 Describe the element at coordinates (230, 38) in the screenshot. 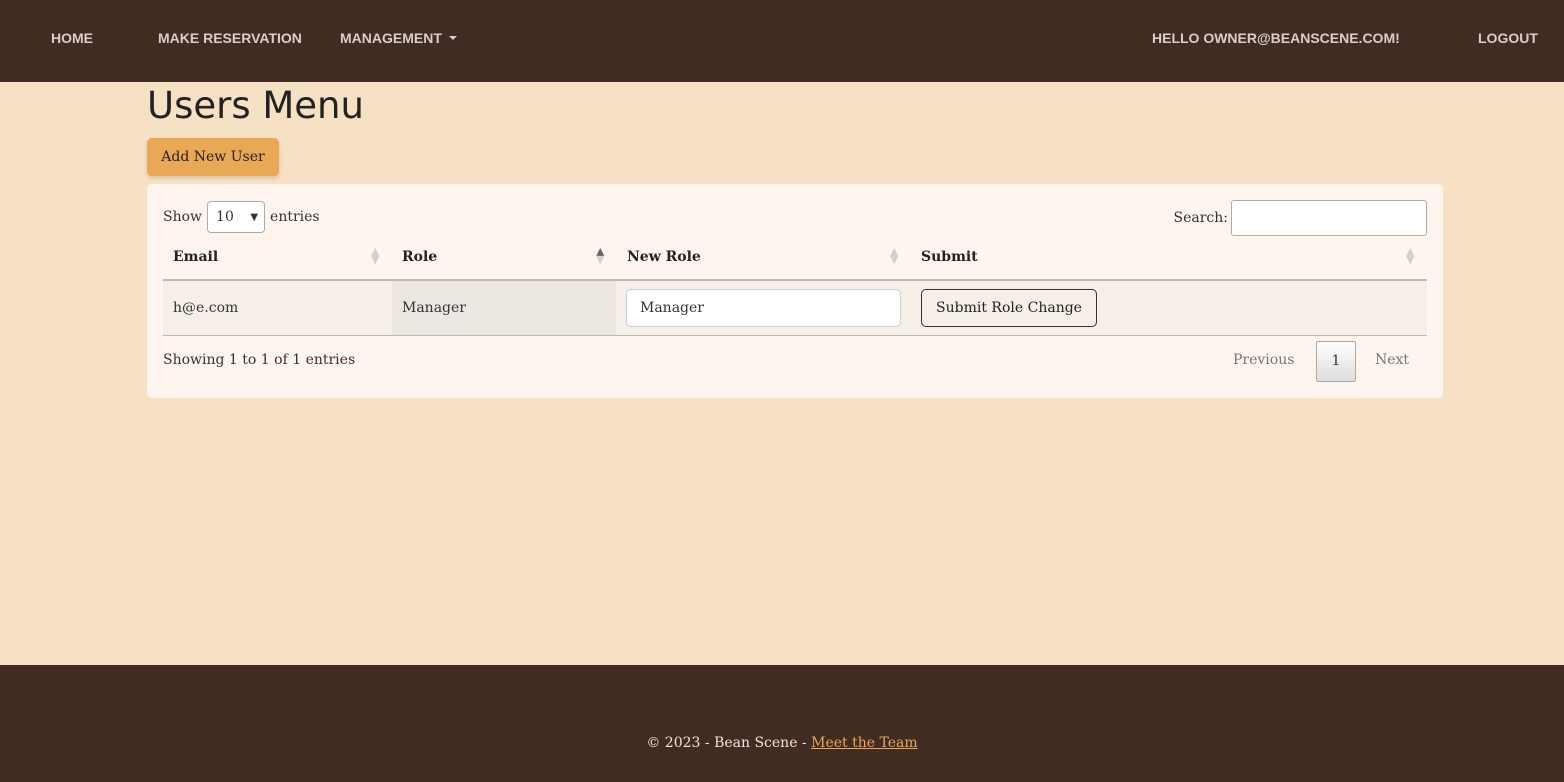

I see `nav-make-reservation: MAKE RESERVATION` at that location.